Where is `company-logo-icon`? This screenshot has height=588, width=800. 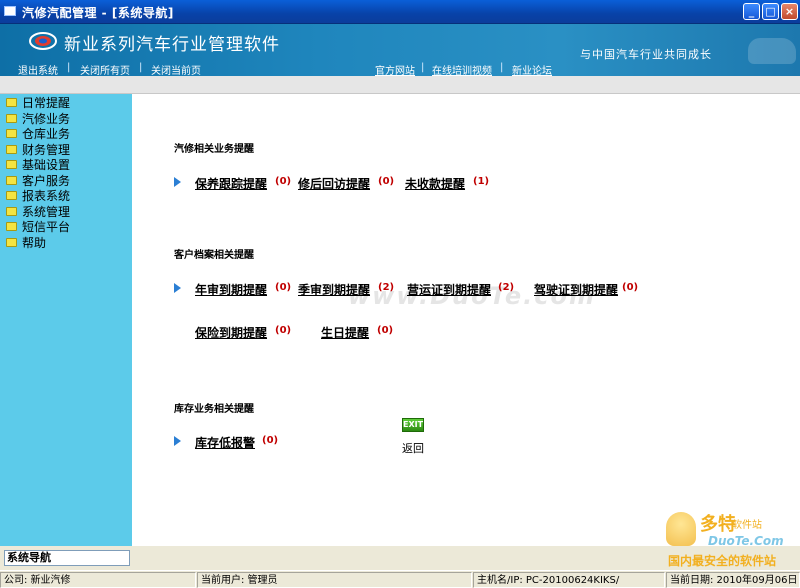 company-logo-icon is located at coordinates (43, 41).